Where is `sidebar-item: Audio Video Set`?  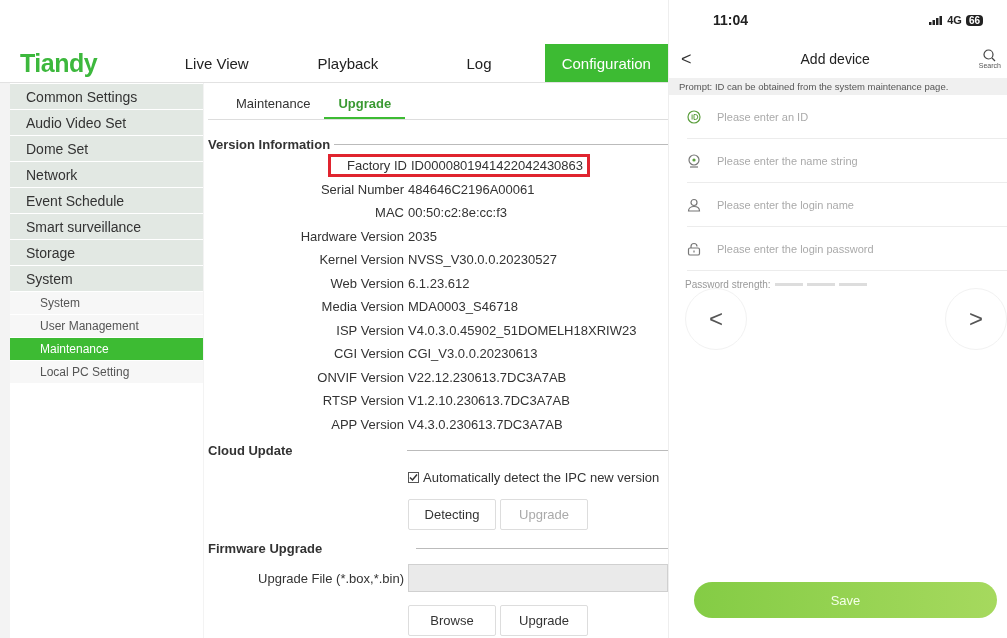 sidebar-item: Audio Video Set is located at coordinates (106, 122).